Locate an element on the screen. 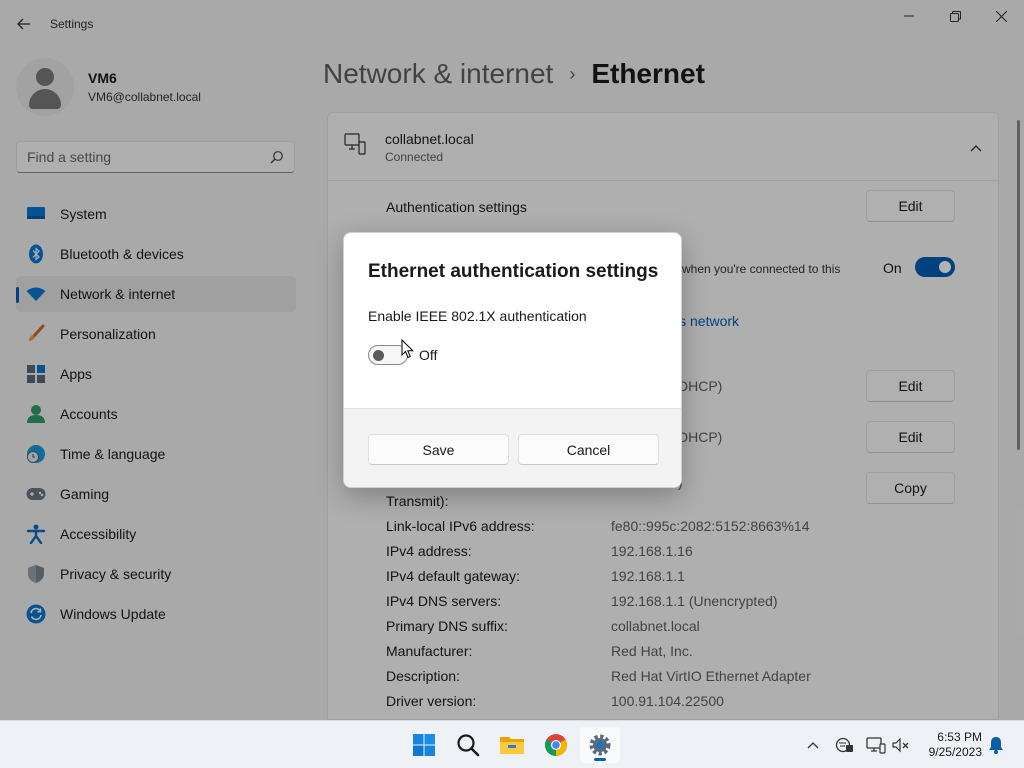 The height and width of the screenshot is (768, 1024). cancel-button: Cancel is located at coordinates (588, 449).